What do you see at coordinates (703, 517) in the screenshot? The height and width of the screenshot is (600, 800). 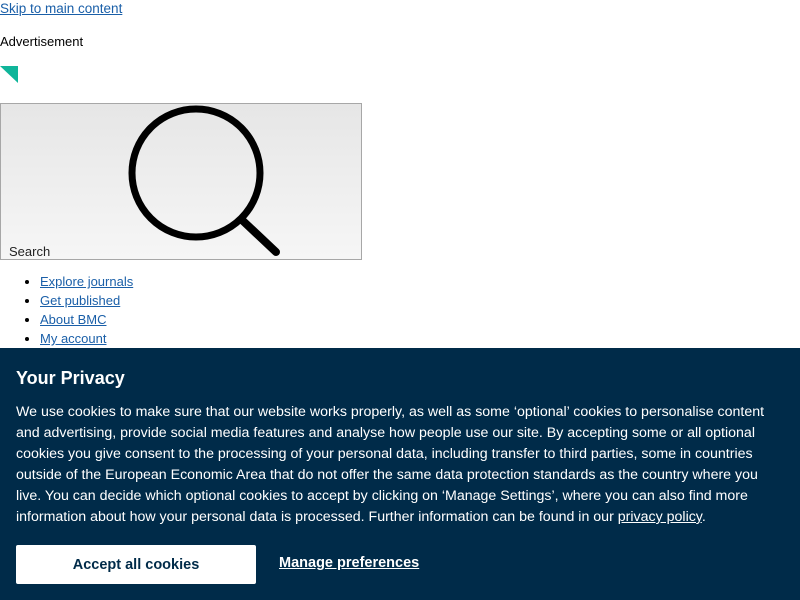 I see `cookie-body-end: .` at bounding box center [703, 517].